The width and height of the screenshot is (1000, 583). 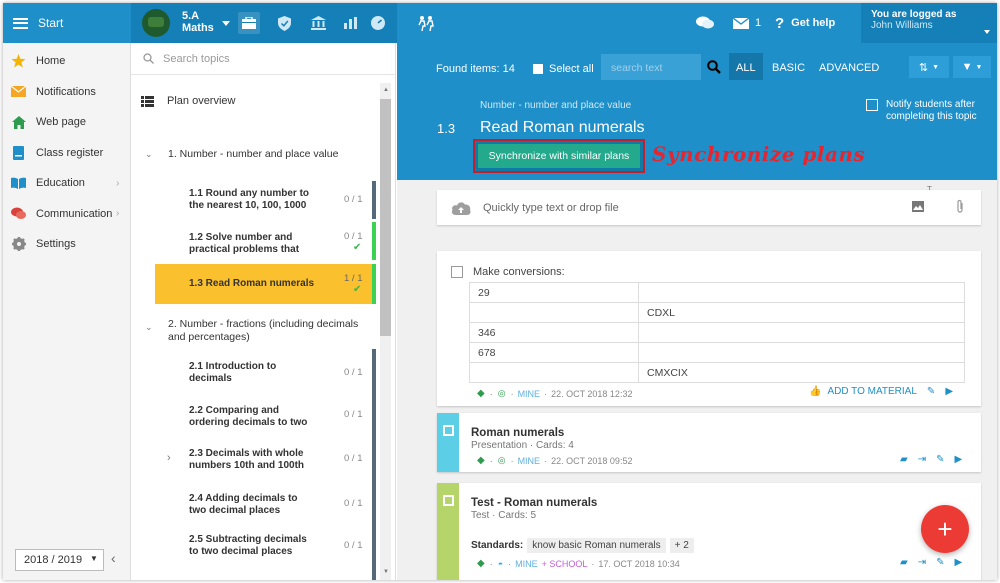 I want to click on topic-search: Search topics, so click(x=263, y=59).